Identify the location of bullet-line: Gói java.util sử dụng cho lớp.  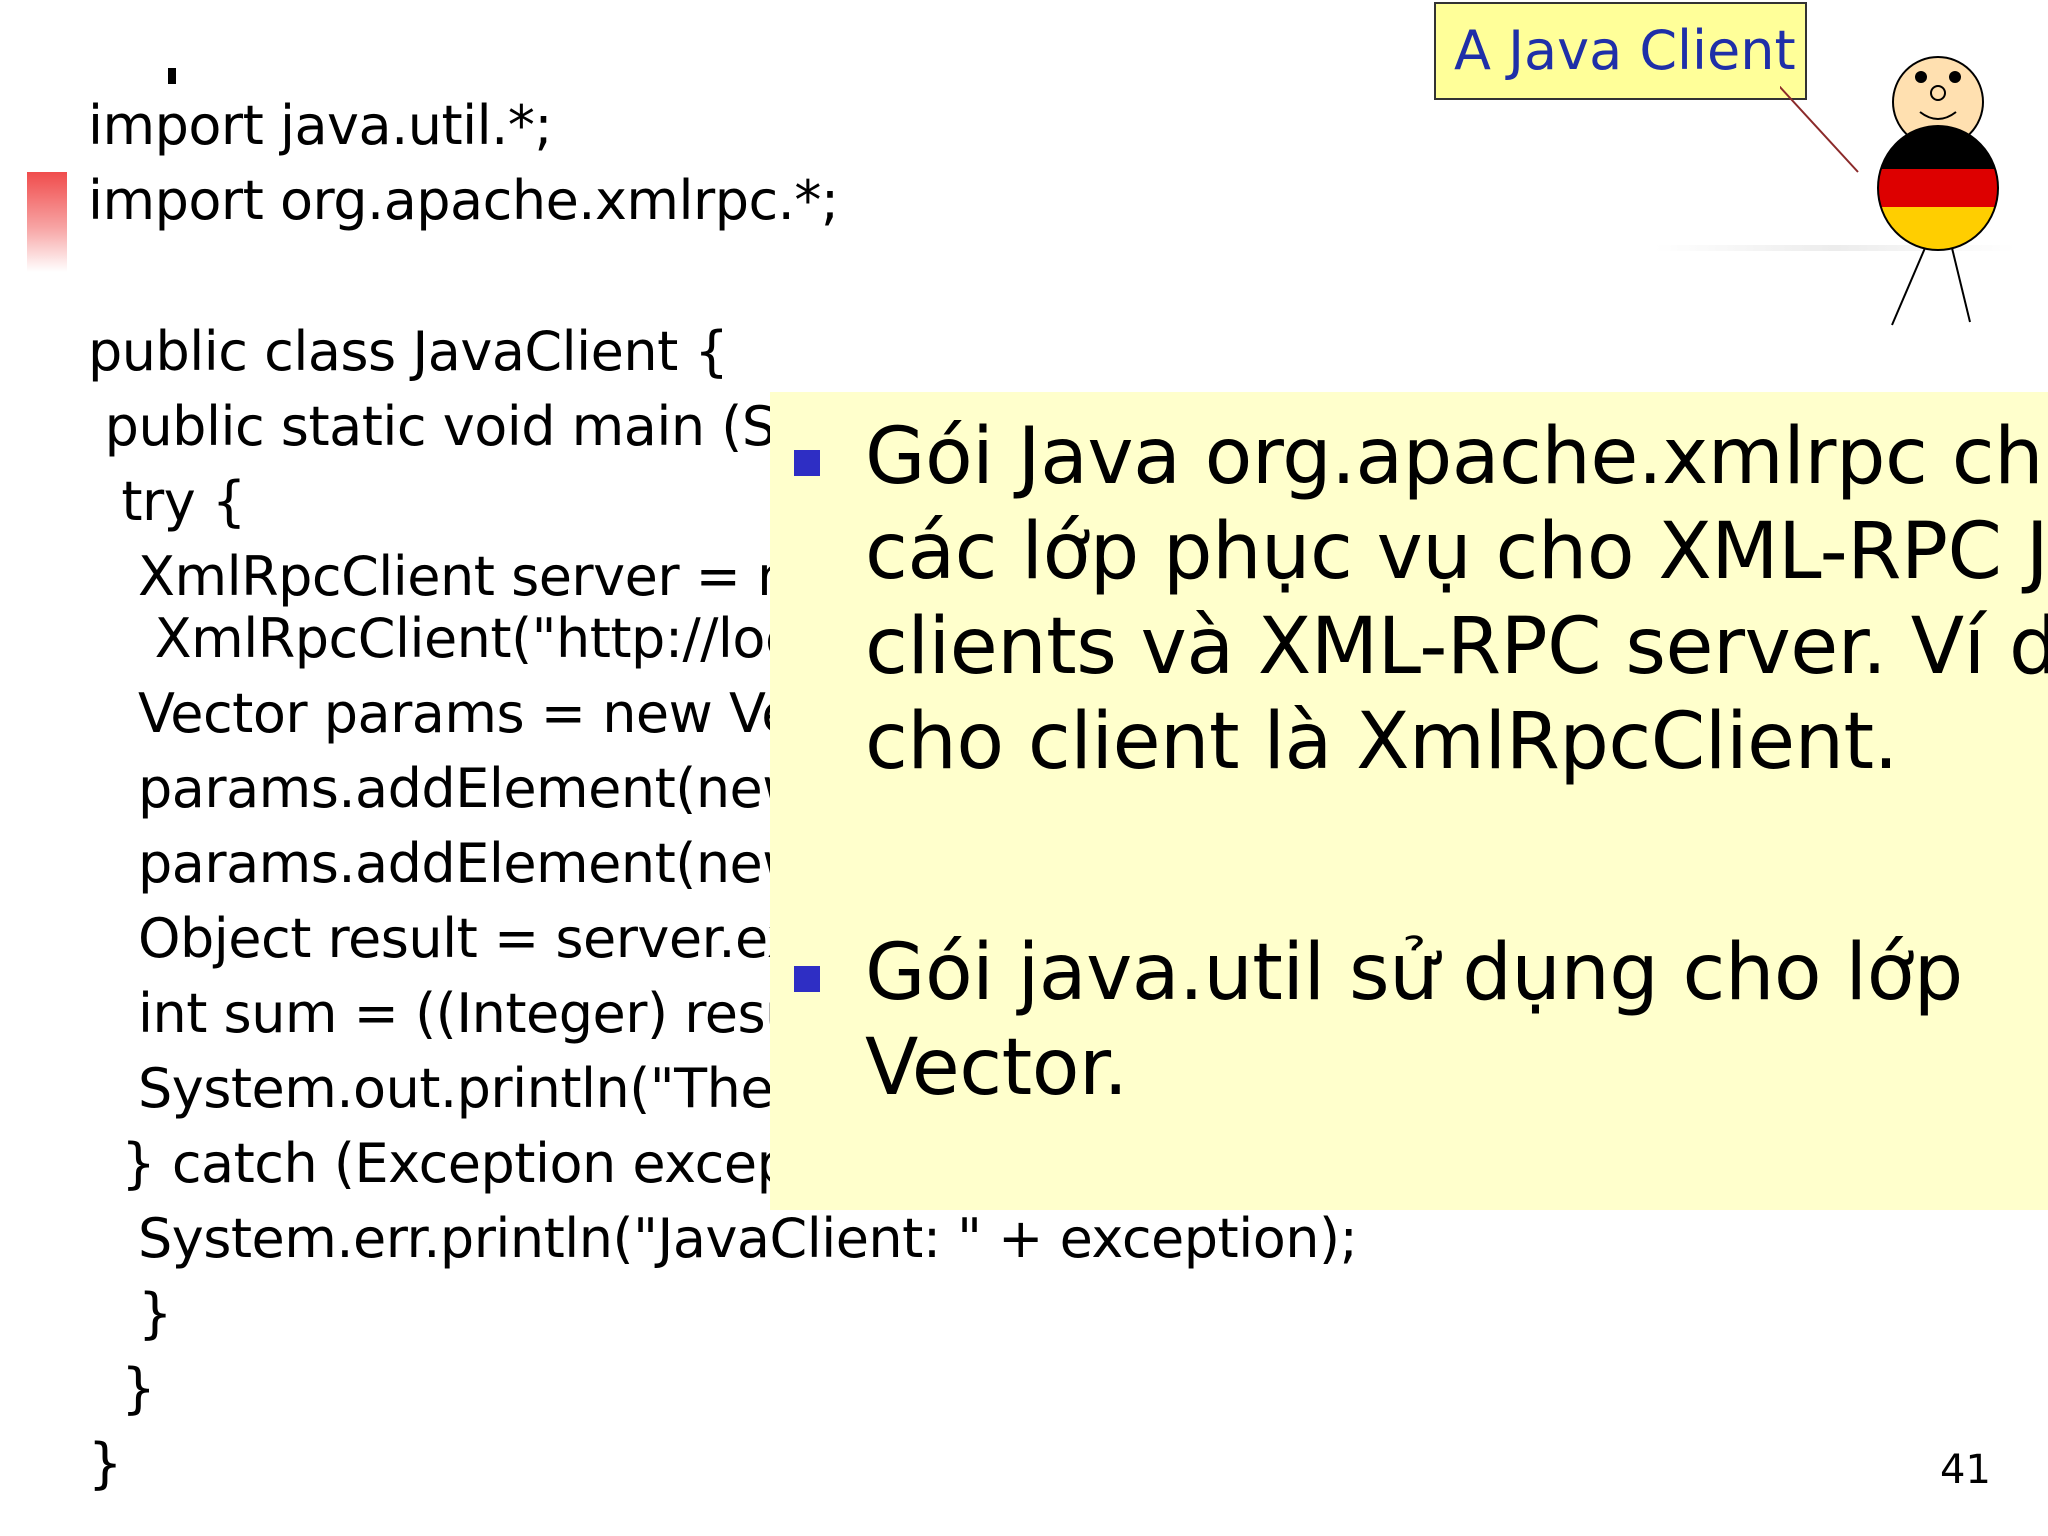
(1414, 973).